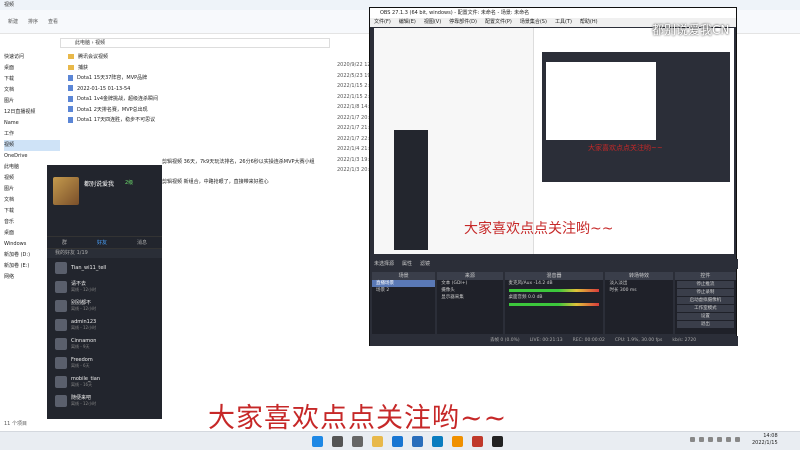  I want to click on file-row: 2022-01-15 01-13-54, so click(218, 89).